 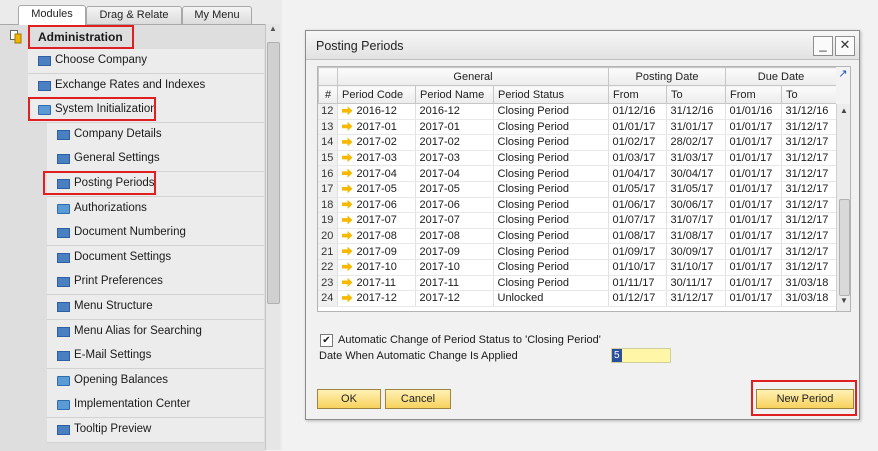 I want to click on window-titlebar: Posting Periods _ ✕, so click(x=582, y=45).